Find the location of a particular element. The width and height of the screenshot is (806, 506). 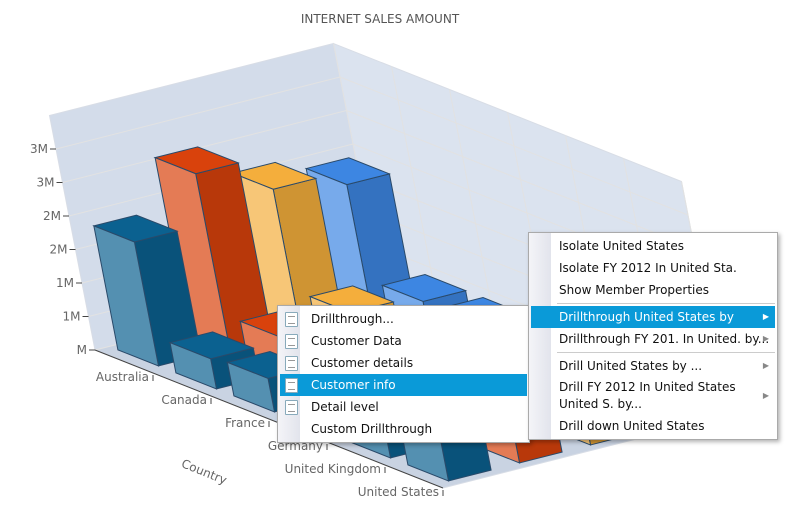

menu-item-isolate-fy: Isolate FY 2012 In United Sta. is located at coordinates (653, 268).